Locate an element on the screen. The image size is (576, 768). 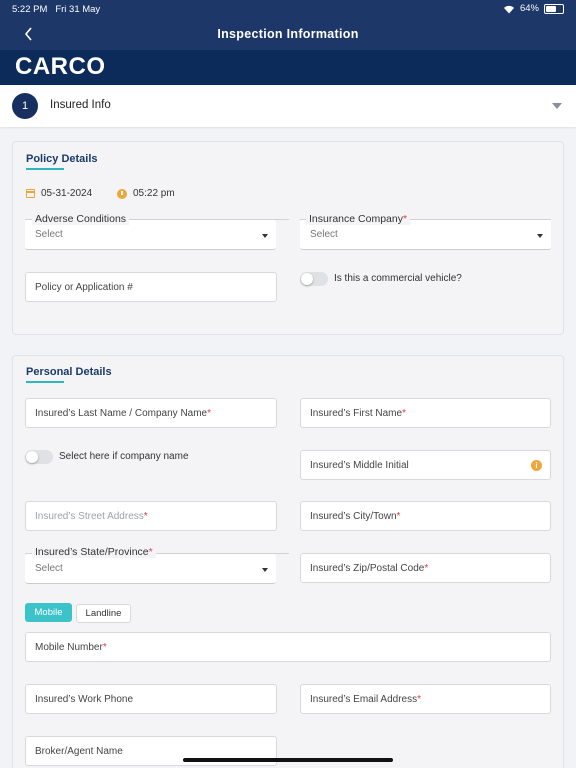
wifi-icon is located at coordinates (508, 9).